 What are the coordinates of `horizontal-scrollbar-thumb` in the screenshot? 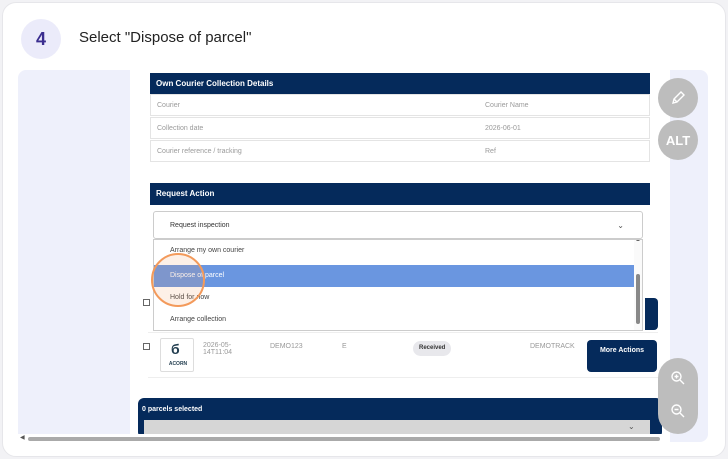 It's located at (344, 439).